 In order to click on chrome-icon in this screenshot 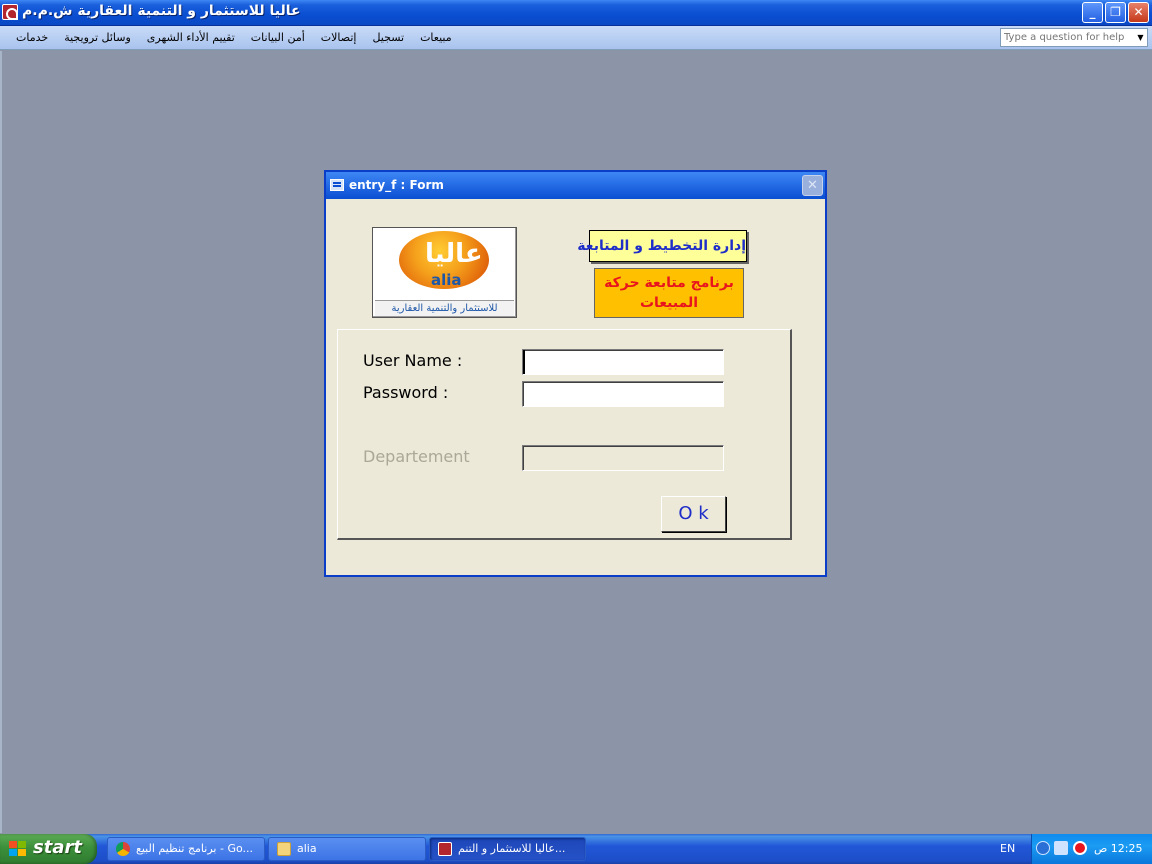, I will do `click(123, 849)`.